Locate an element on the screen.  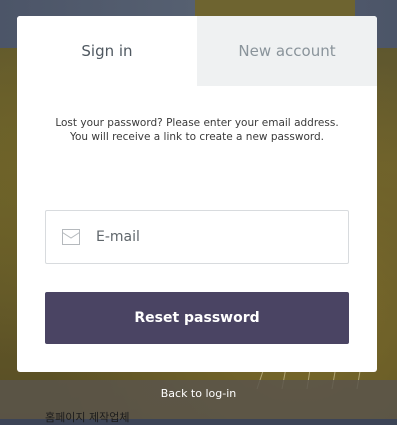
auth-tabs: Sign in New account is located at coordinates (197, 51).